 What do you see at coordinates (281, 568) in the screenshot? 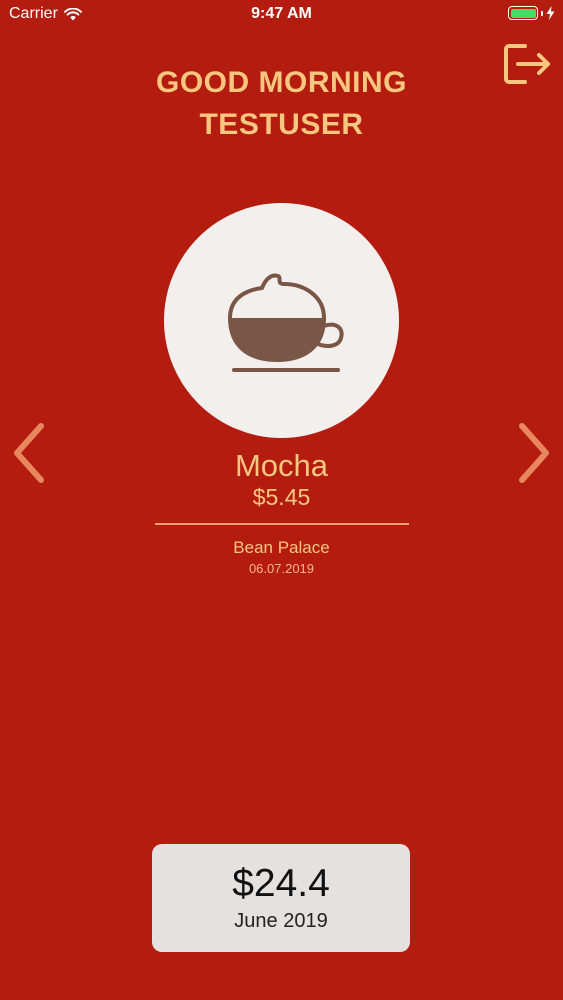
I see `purchase-date: 06.07.2019` at bounding box center [281, 568].